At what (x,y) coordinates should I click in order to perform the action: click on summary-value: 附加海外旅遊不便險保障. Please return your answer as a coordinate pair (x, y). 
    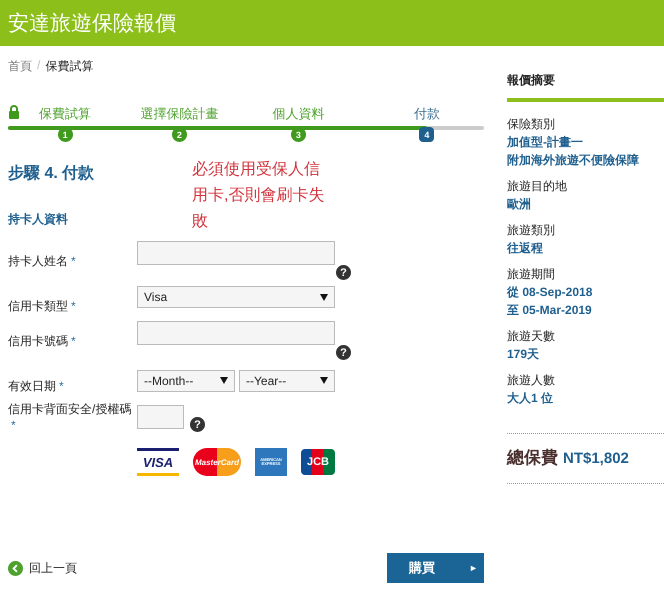
    Looking at the image, I should click on (573, 160).